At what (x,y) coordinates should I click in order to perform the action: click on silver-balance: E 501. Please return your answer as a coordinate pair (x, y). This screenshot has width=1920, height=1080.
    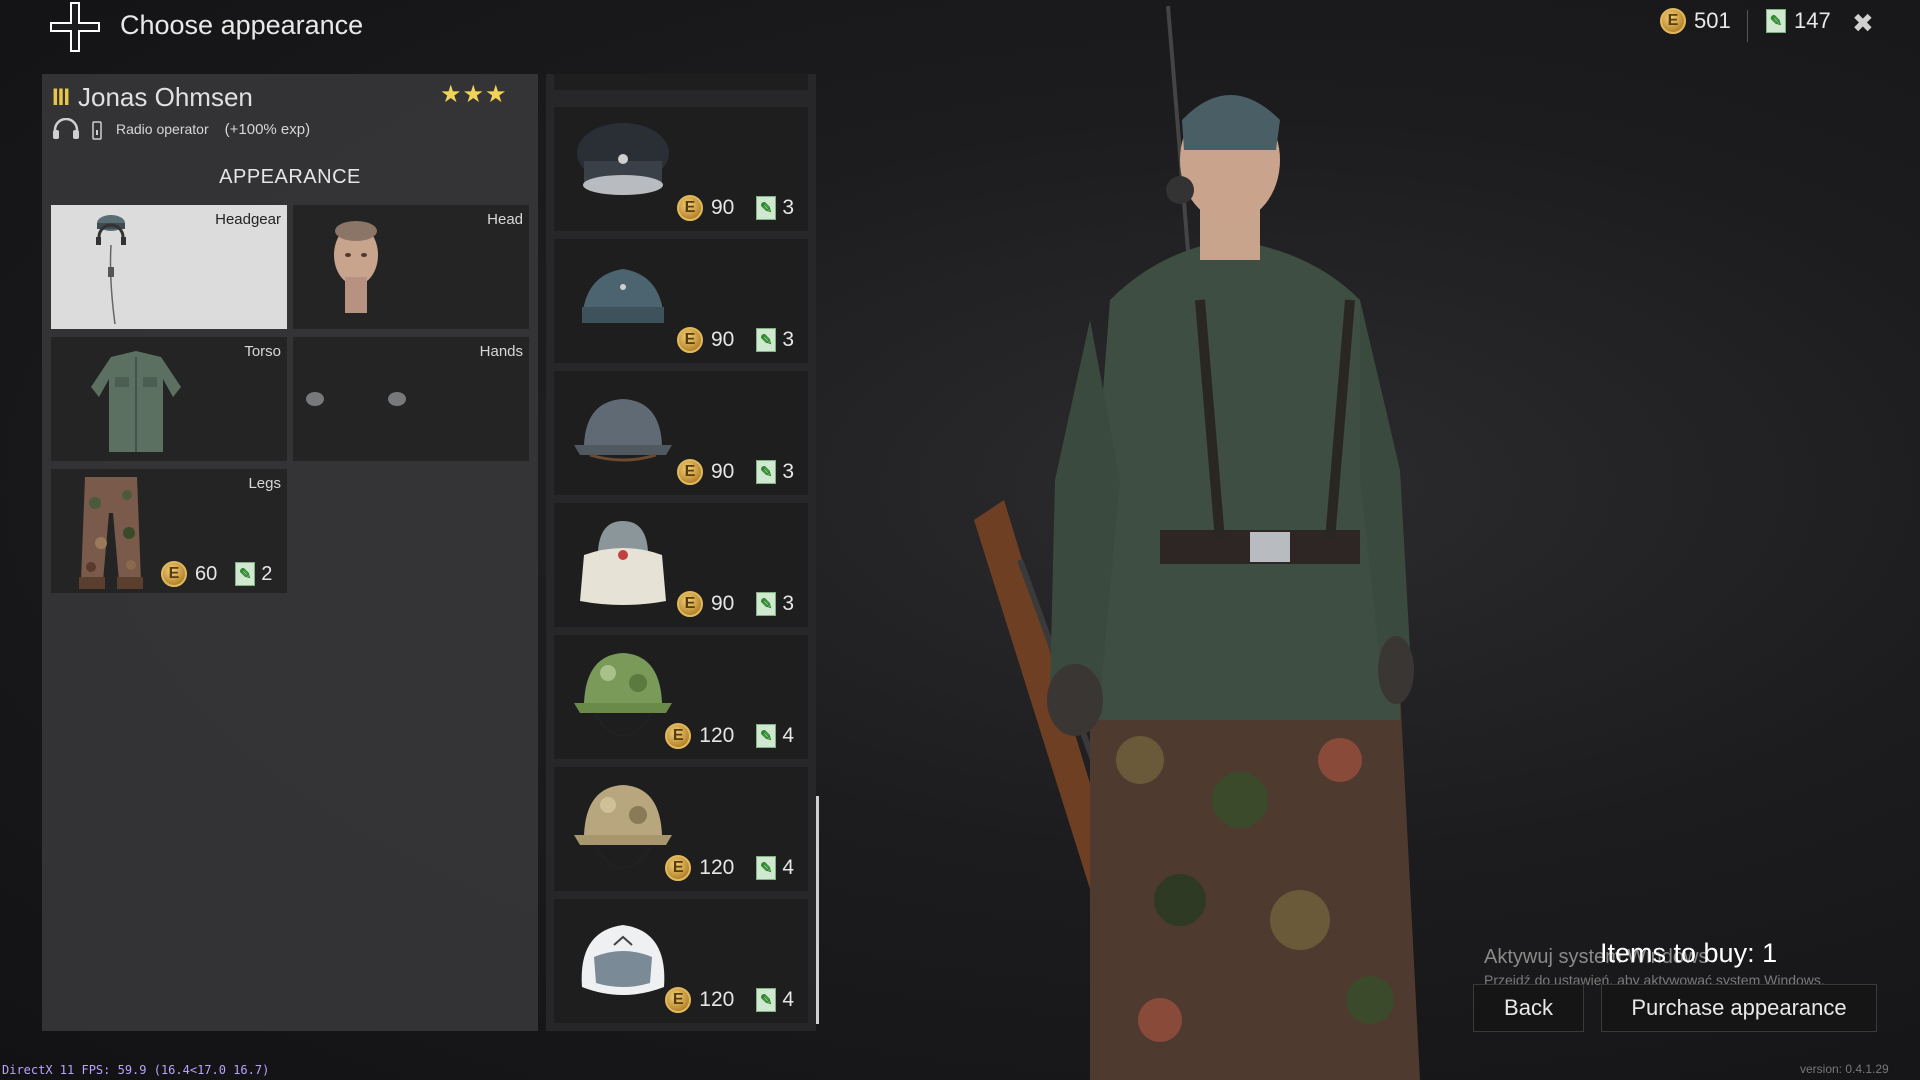
    Looking at the image, I should click on (1695, 21).